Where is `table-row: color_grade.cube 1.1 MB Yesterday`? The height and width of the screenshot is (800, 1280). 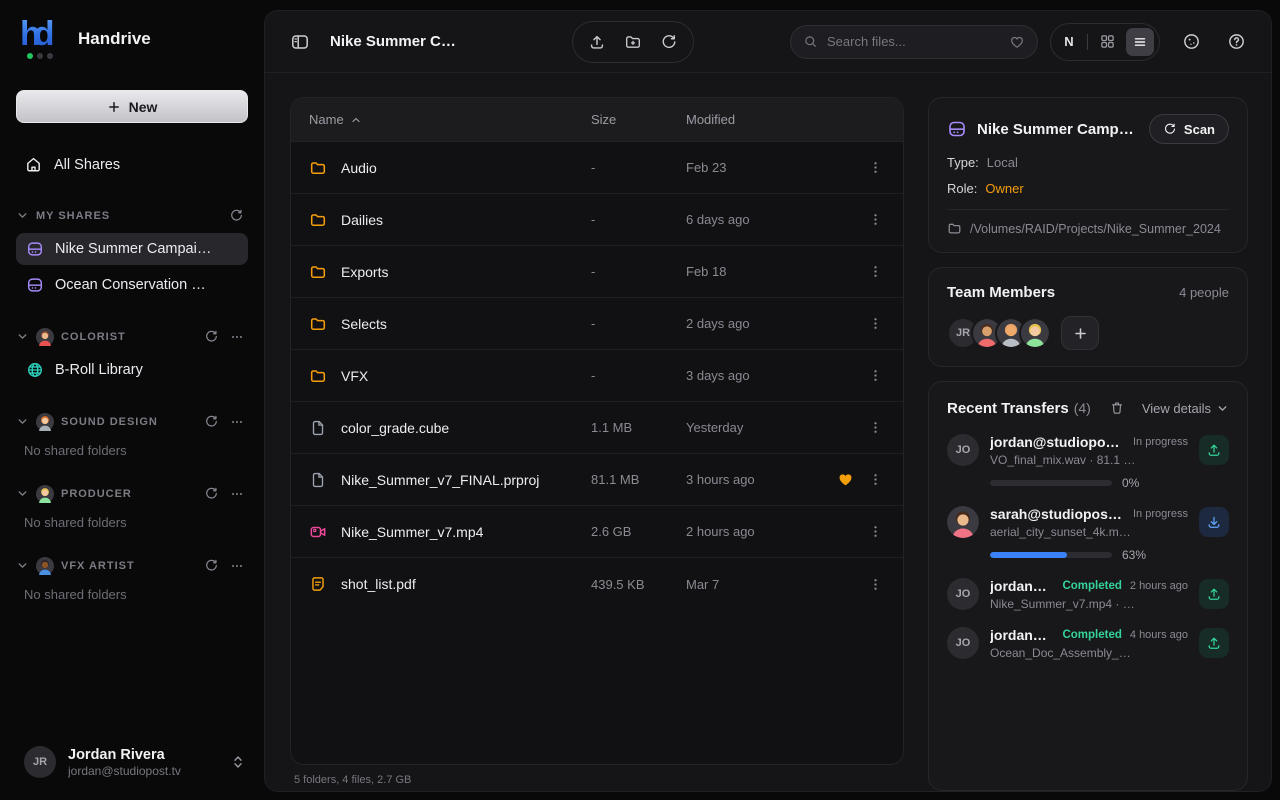 table-row: color_grade.cube 1.1 MB Yesterday is located at coordinates (597, 428).